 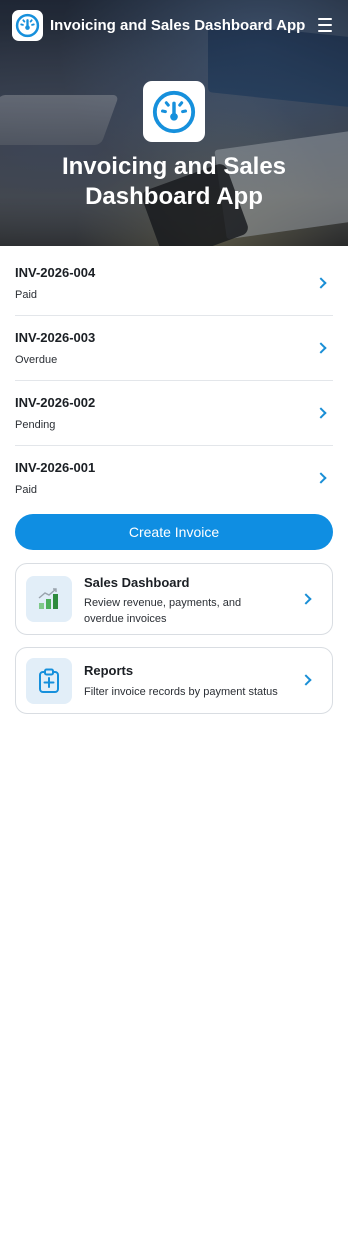 I want to click on invoice-id: INV-2026-003, so click(x=55, y=337).